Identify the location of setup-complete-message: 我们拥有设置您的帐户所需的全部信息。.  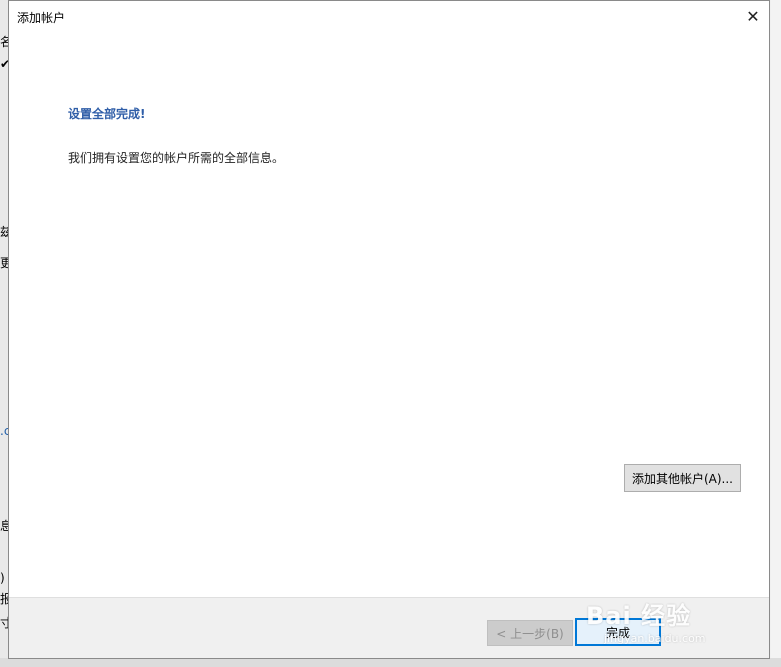
(176, 158).